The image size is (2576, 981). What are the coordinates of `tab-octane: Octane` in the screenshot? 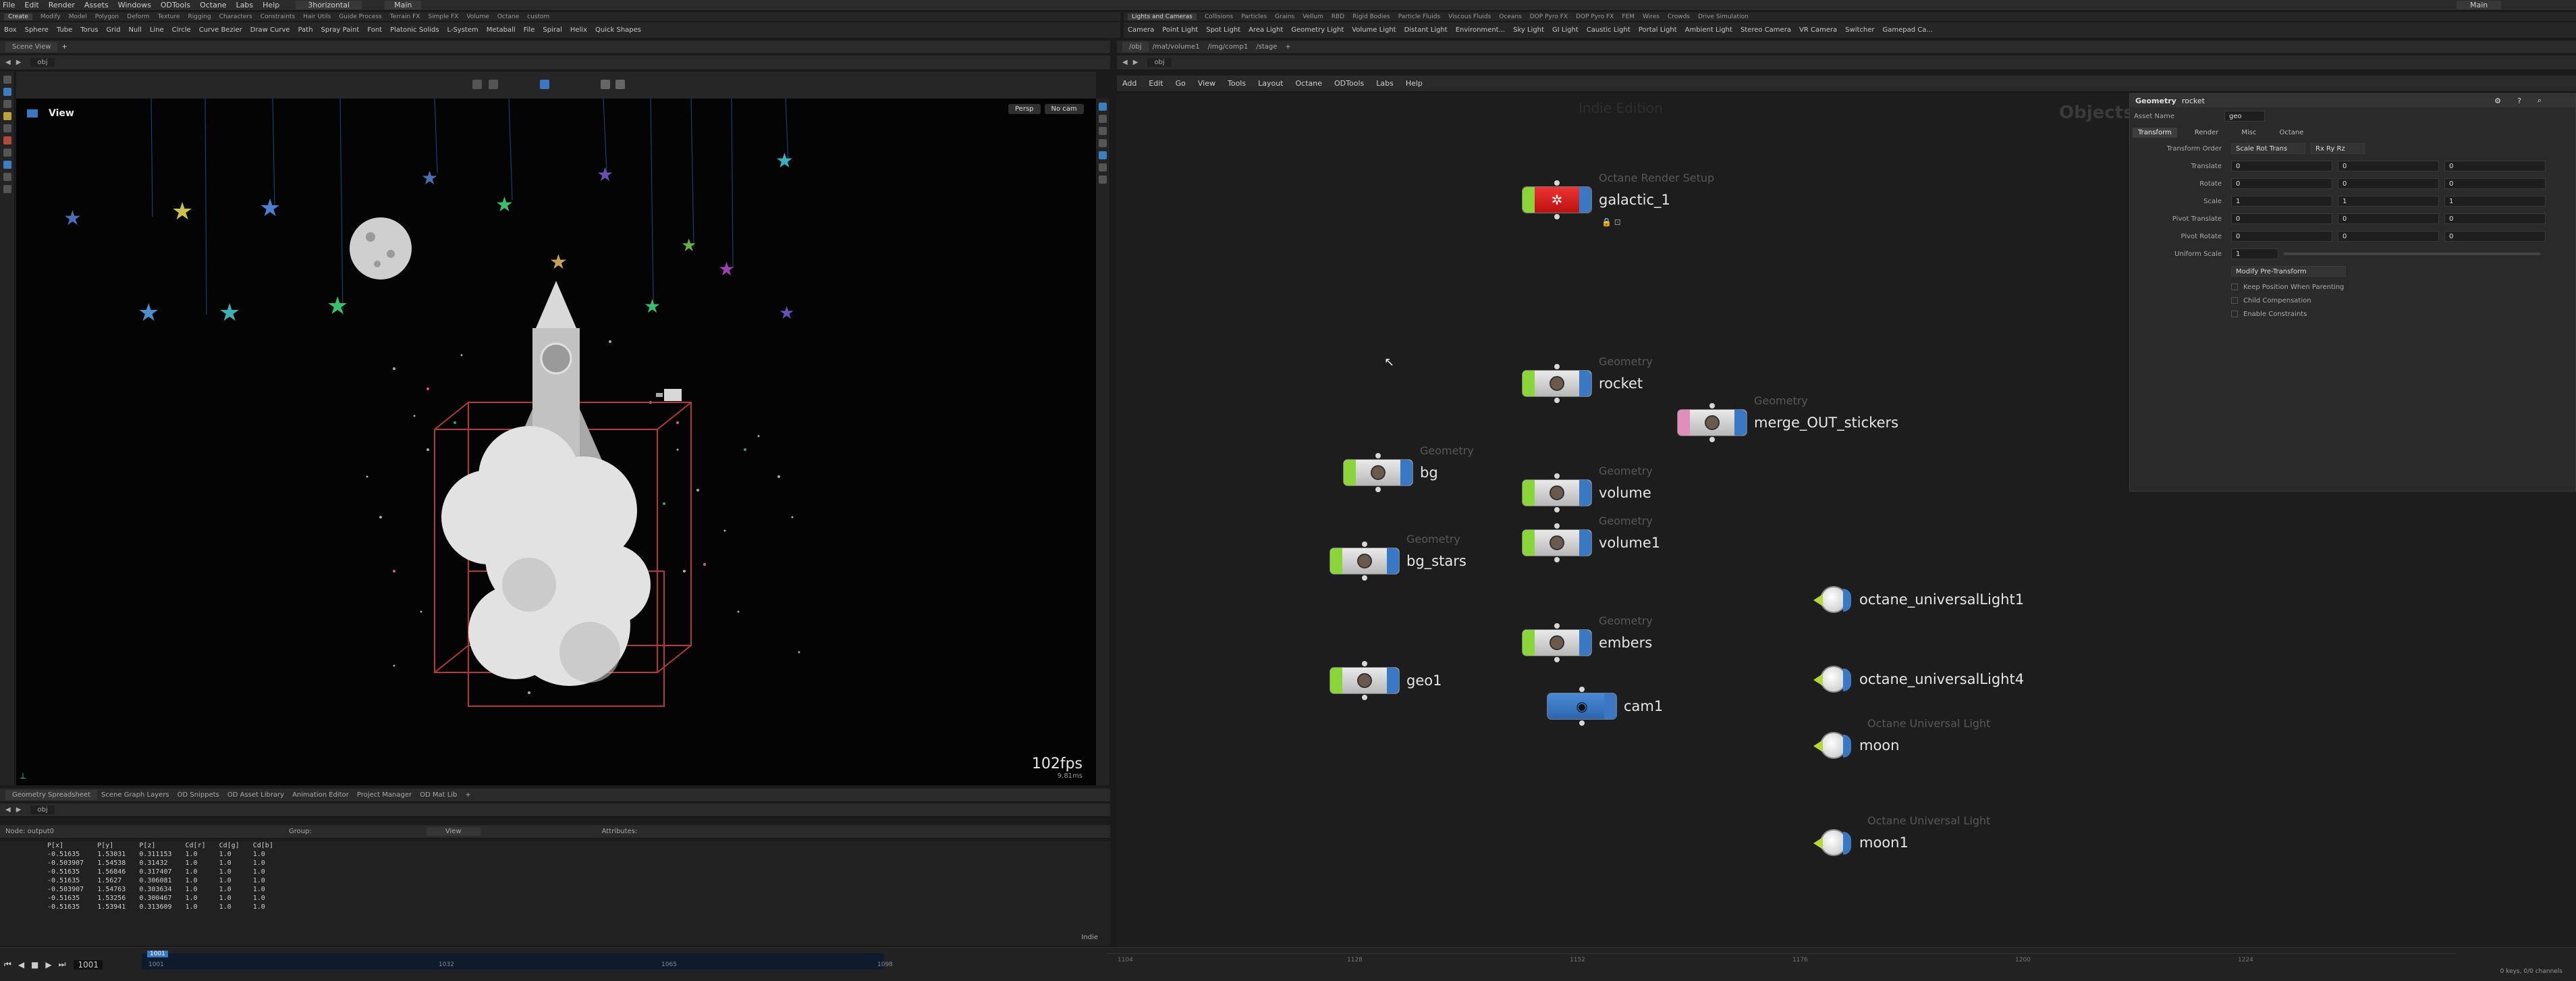 It's located at (2291, 133).